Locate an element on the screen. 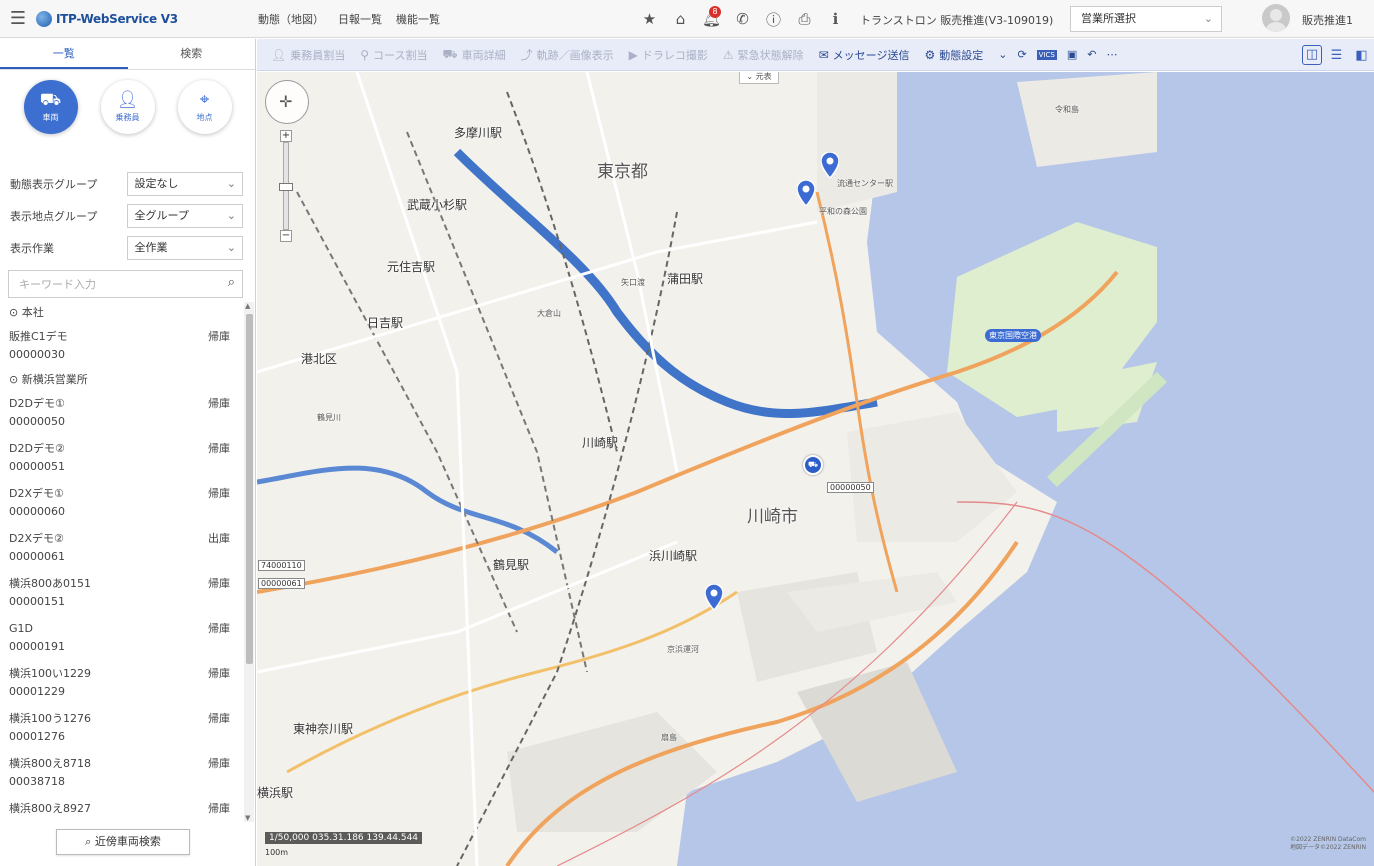 This screenshot has height=866, width=1374. bell-icon: 🔔︎ 8 is located at coordinates (711, 19).